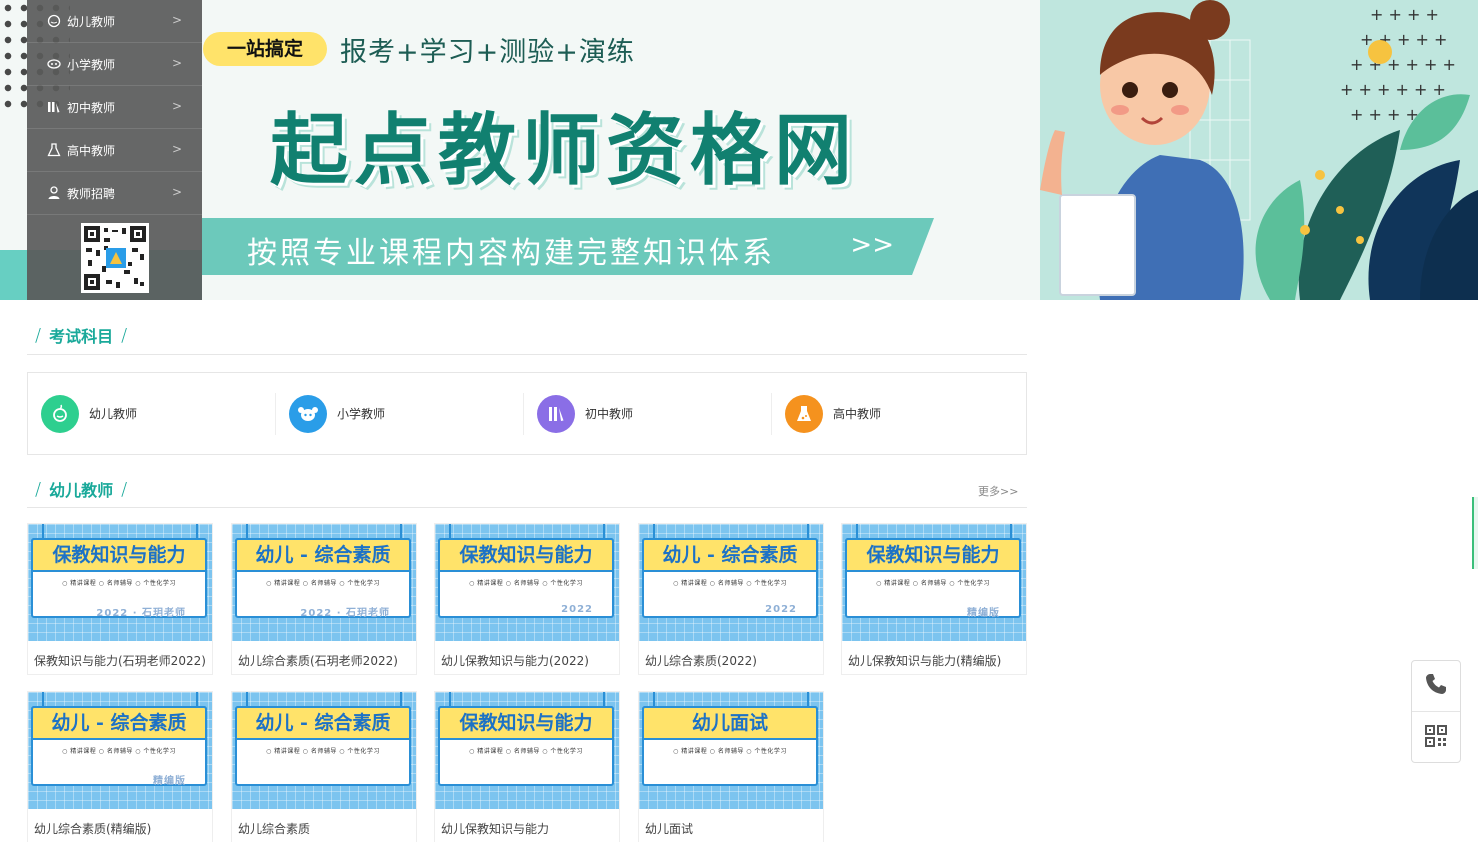 Image resolution: width=1478 pixels, height=842 pixels. I want to click on edge-tab, so click(1475, 533).